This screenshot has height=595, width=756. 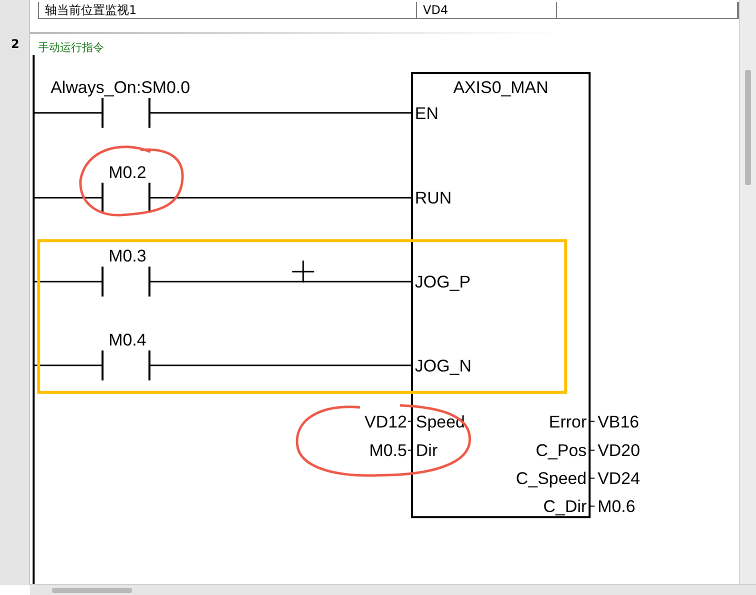 I want to click on pin-label: EN, so click(x=426, y=113).